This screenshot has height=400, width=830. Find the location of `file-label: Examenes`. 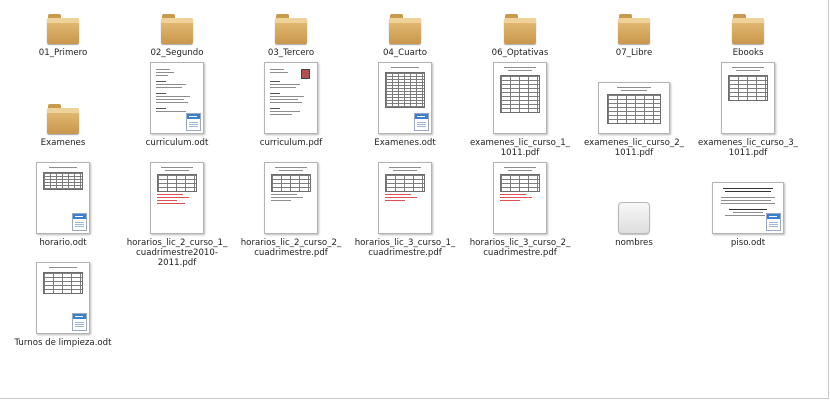

file-label: Examenes is located at coordinates (63, 143).